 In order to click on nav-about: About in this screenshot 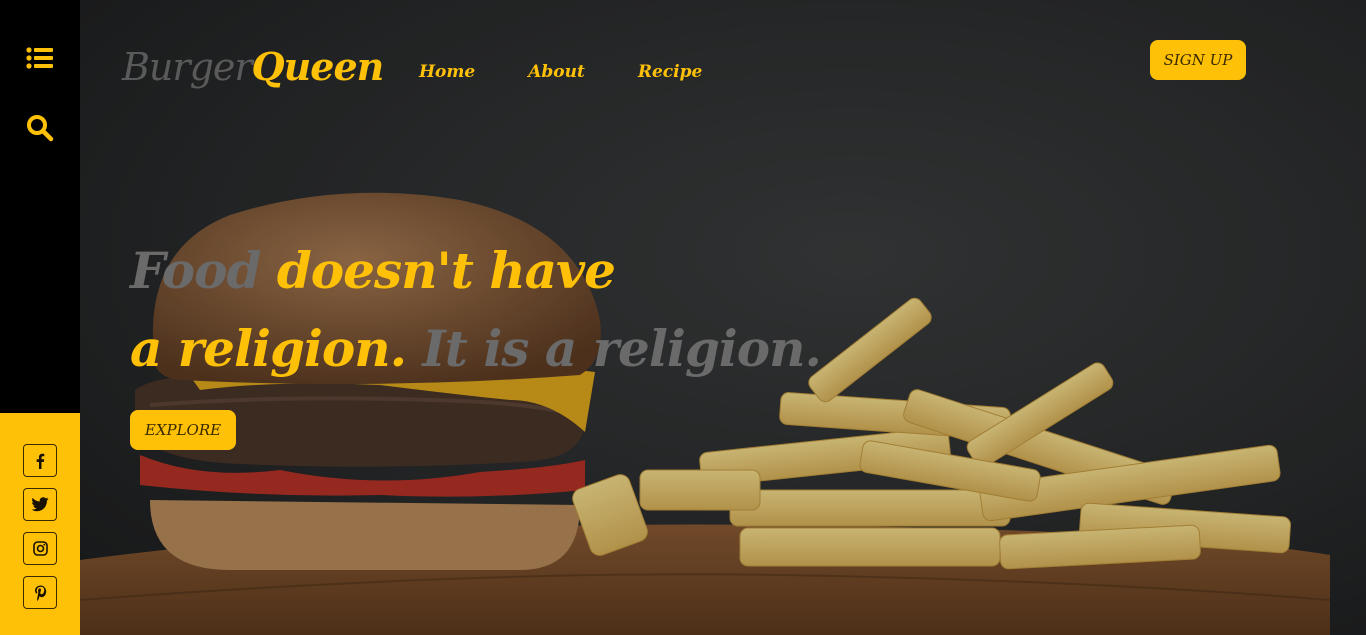, I will do `click(556, 72)`.